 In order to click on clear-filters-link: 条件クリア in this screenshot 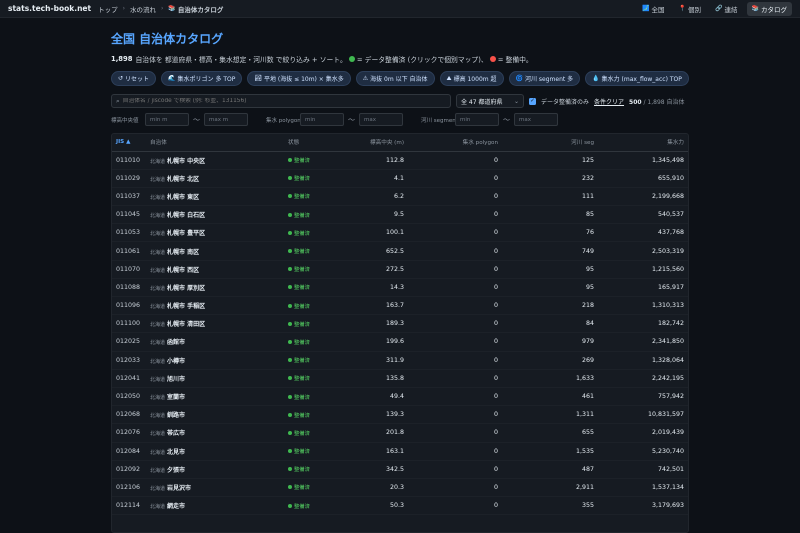, I will do `click(609, 101)`.